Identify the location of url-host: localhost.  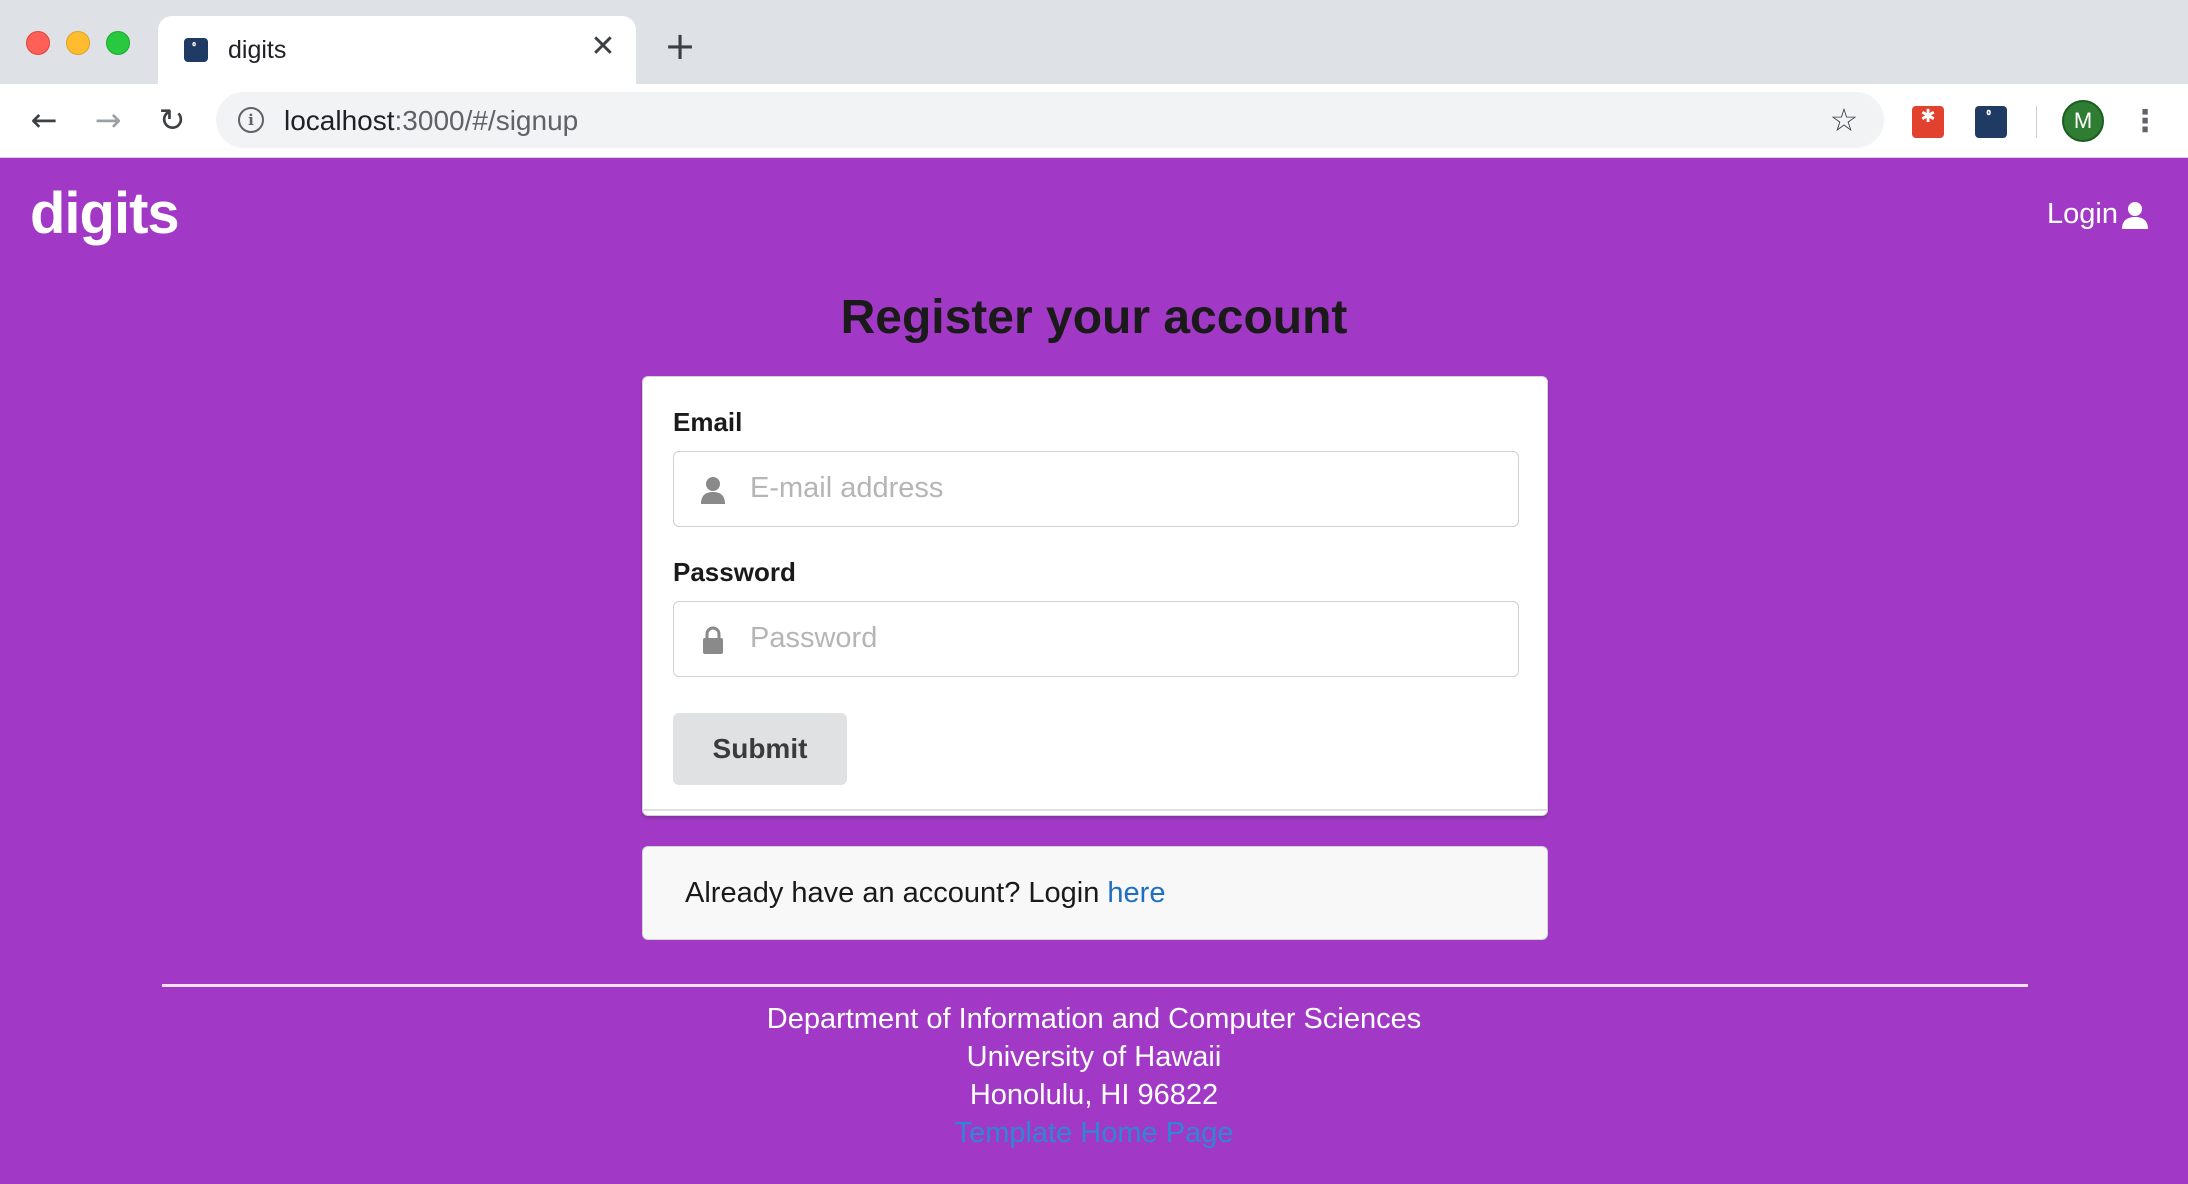
(339, 120).